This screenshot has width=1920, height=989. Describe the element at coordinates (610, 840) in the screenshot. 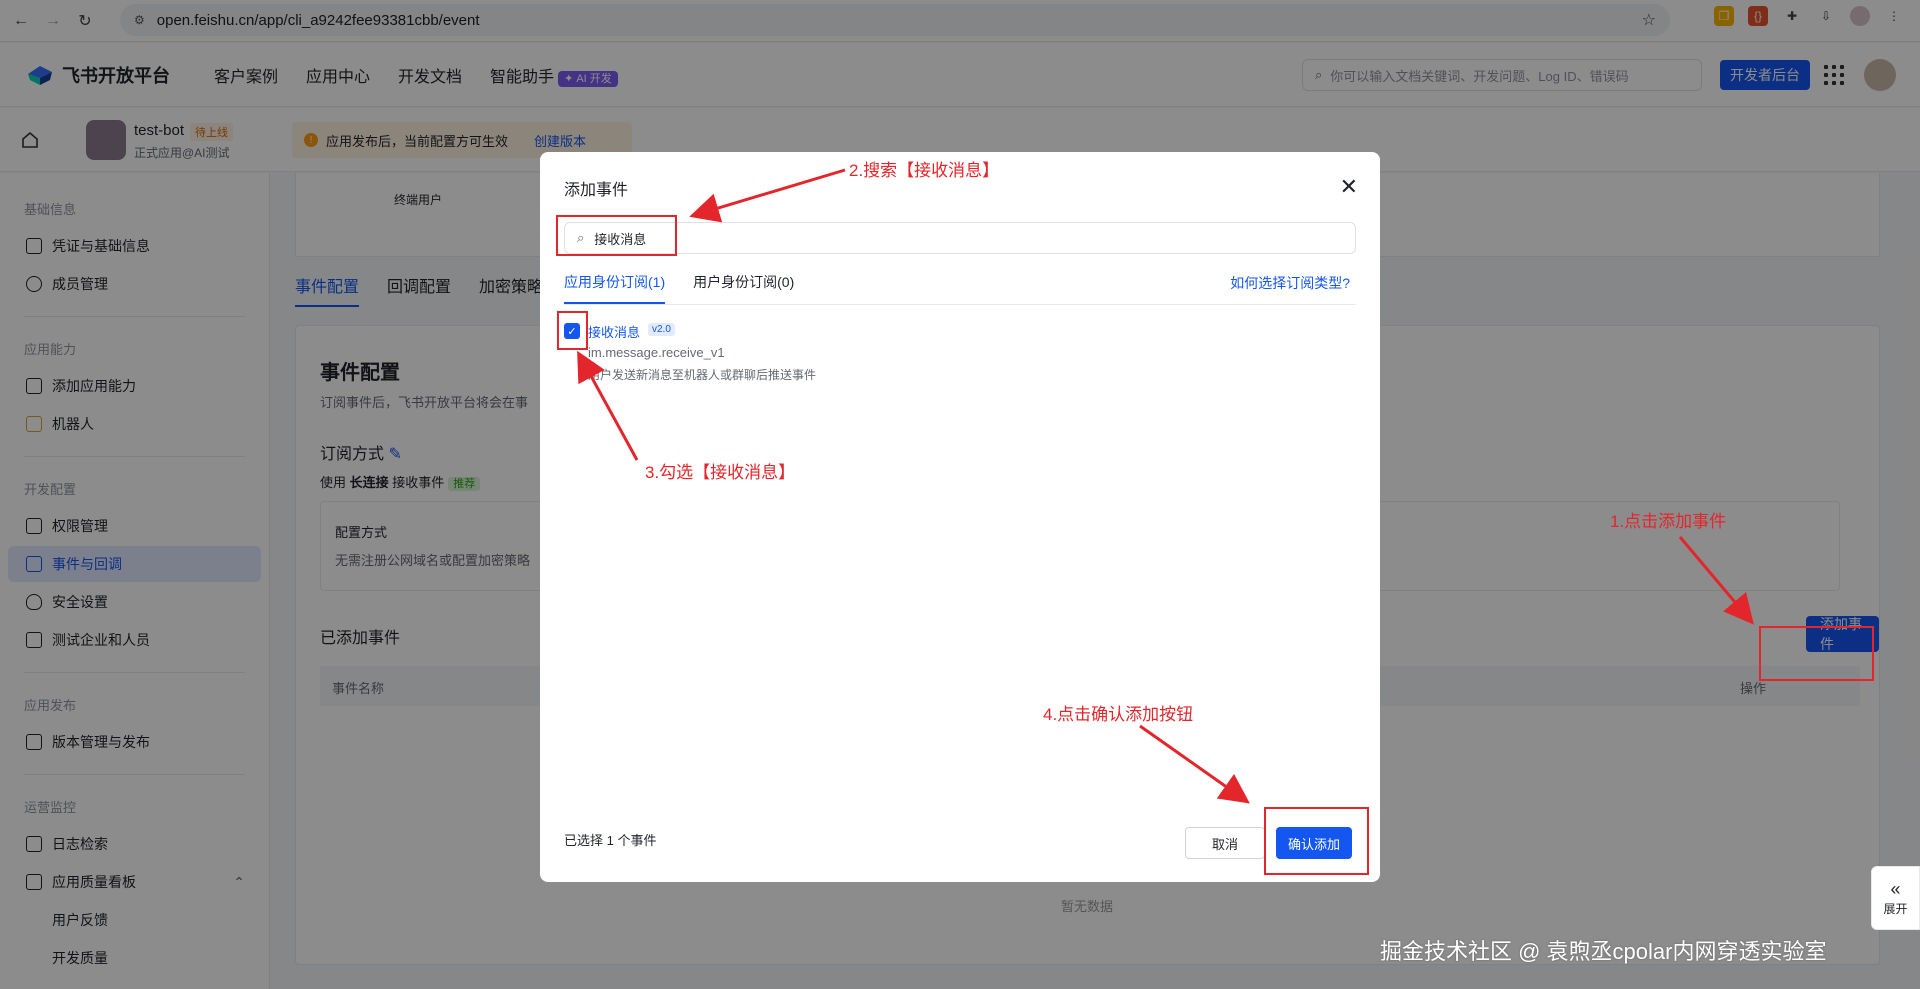

I see `selected-count: 已选择 1 个事件` at that location.